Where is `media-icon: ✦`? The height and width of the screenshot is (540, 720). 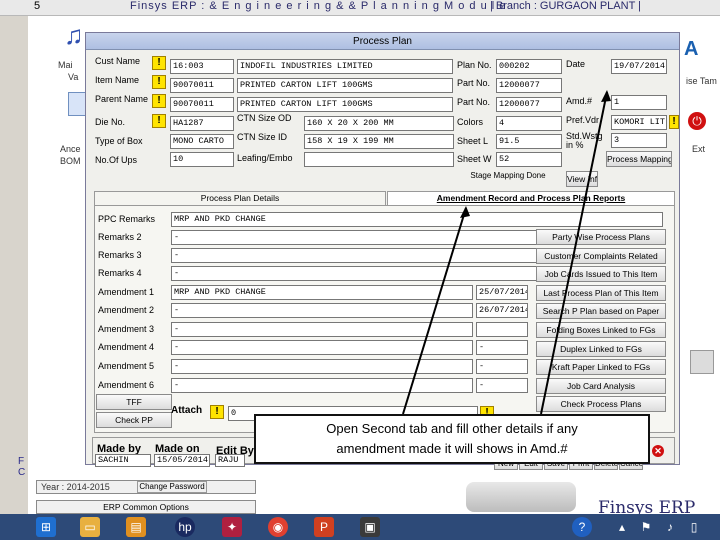 media-icon: ✦ is located at coordinates (232, 527).